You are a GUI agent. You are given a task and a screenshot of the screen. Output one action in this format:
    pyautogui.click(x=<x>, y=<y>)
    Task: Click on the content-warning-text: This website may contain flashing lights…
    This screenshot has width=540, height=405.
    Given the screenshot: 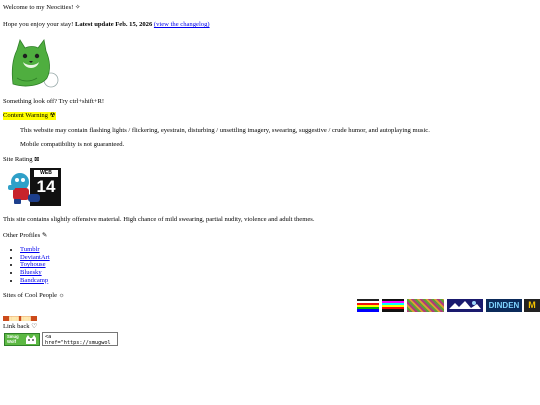 What is the action you would take?
    pyautogui.click(x=225, y=130)
    